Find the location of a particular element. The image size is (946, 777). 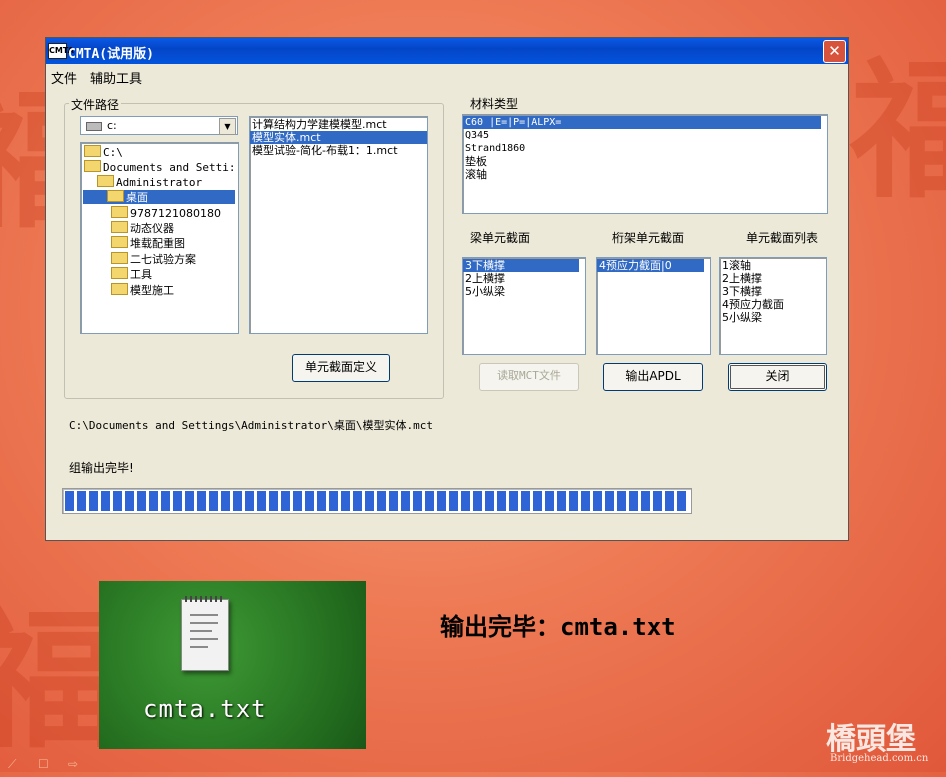

read-mct-button: 读取MCT文件 is located at coordinates (529, 377).